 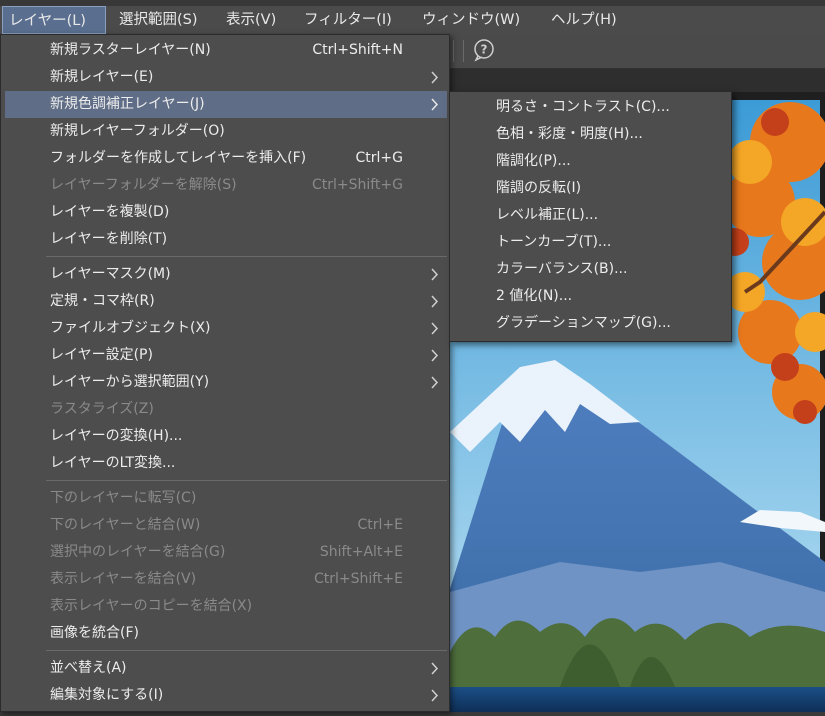 I want to click on menu-selection: 選択範囲(S), so click(x=158, y=20).